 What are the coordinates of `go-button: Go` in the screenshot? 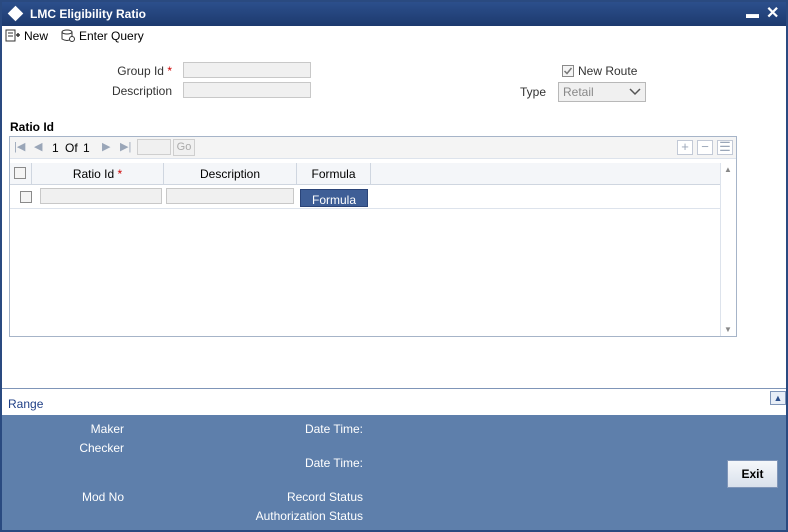 It's located at (184, 147).